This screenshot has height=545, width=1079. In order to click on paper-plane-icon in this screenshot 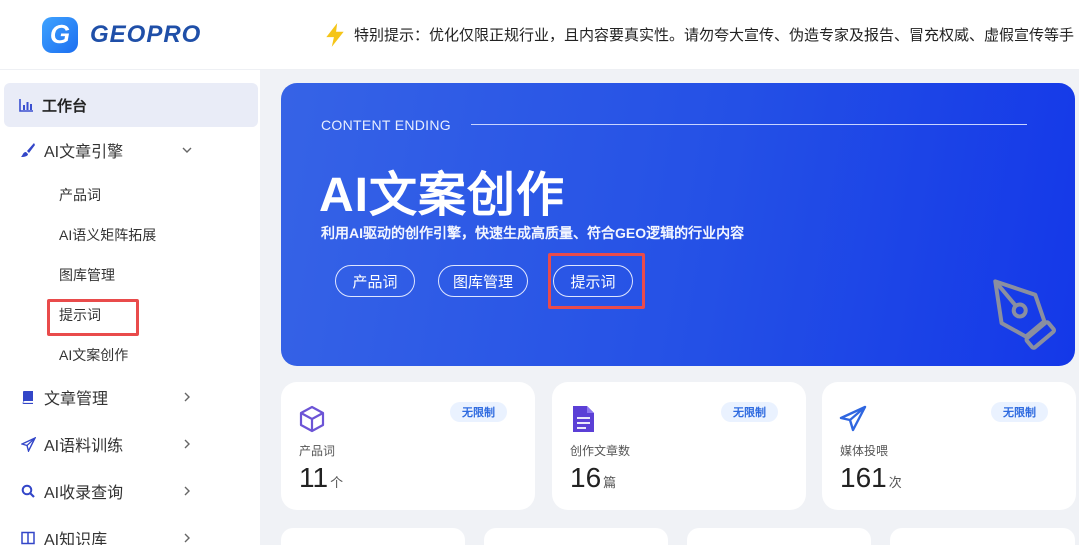, I will do `click(853, 418)`.